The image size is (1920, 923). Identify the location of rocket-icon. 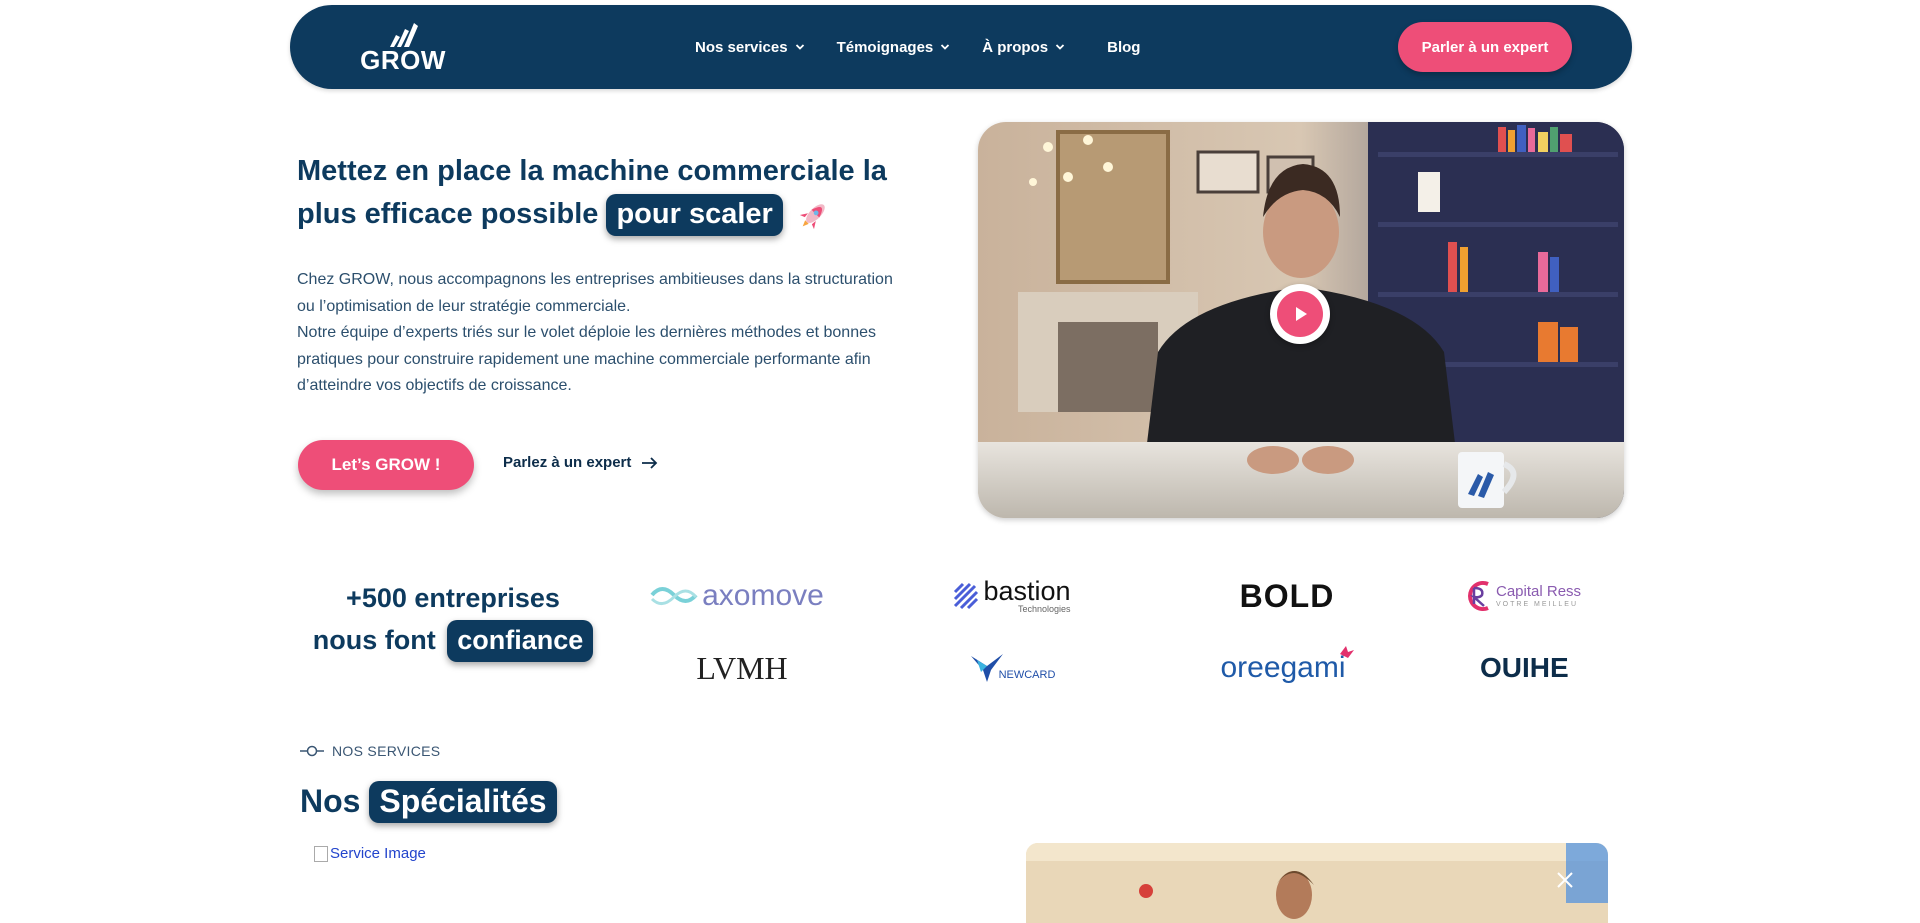
(812, 217).